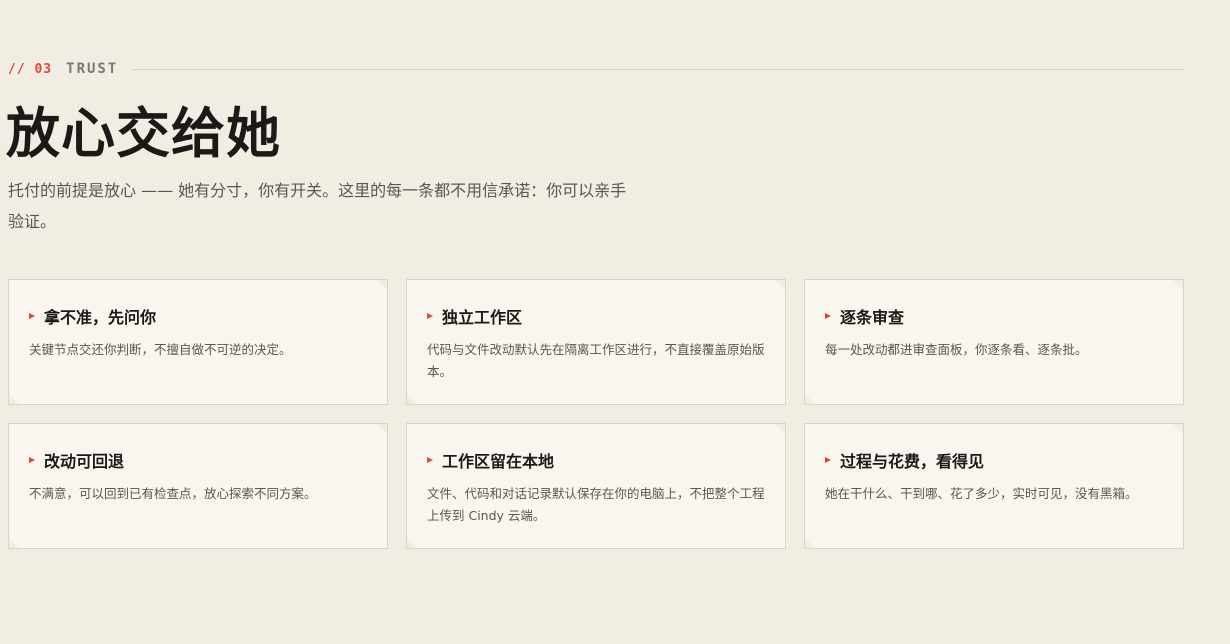  What do you see at coordinates (912, 461) in the screenshot?
I see `card-title: 过程与花费，看得见` at bounding box center [912, 461].